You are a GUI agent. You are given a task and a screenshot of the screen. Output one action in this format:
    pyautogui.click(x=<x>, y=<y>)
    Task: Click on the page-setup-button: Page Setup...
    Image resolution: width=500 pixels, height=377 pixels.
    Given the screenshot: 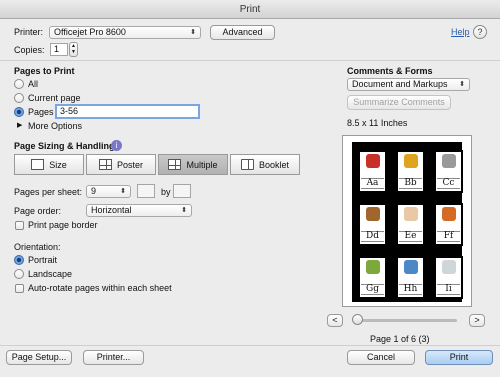 What is the action you would take?
    pyautogui.click(x=39, y=357)
    